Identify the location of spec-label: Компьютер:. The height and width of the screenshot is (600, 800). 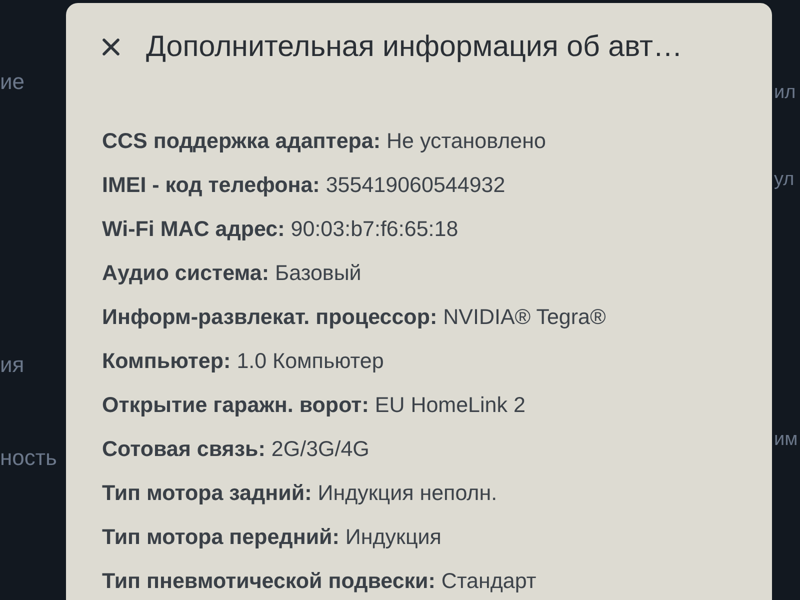
(166, 361).